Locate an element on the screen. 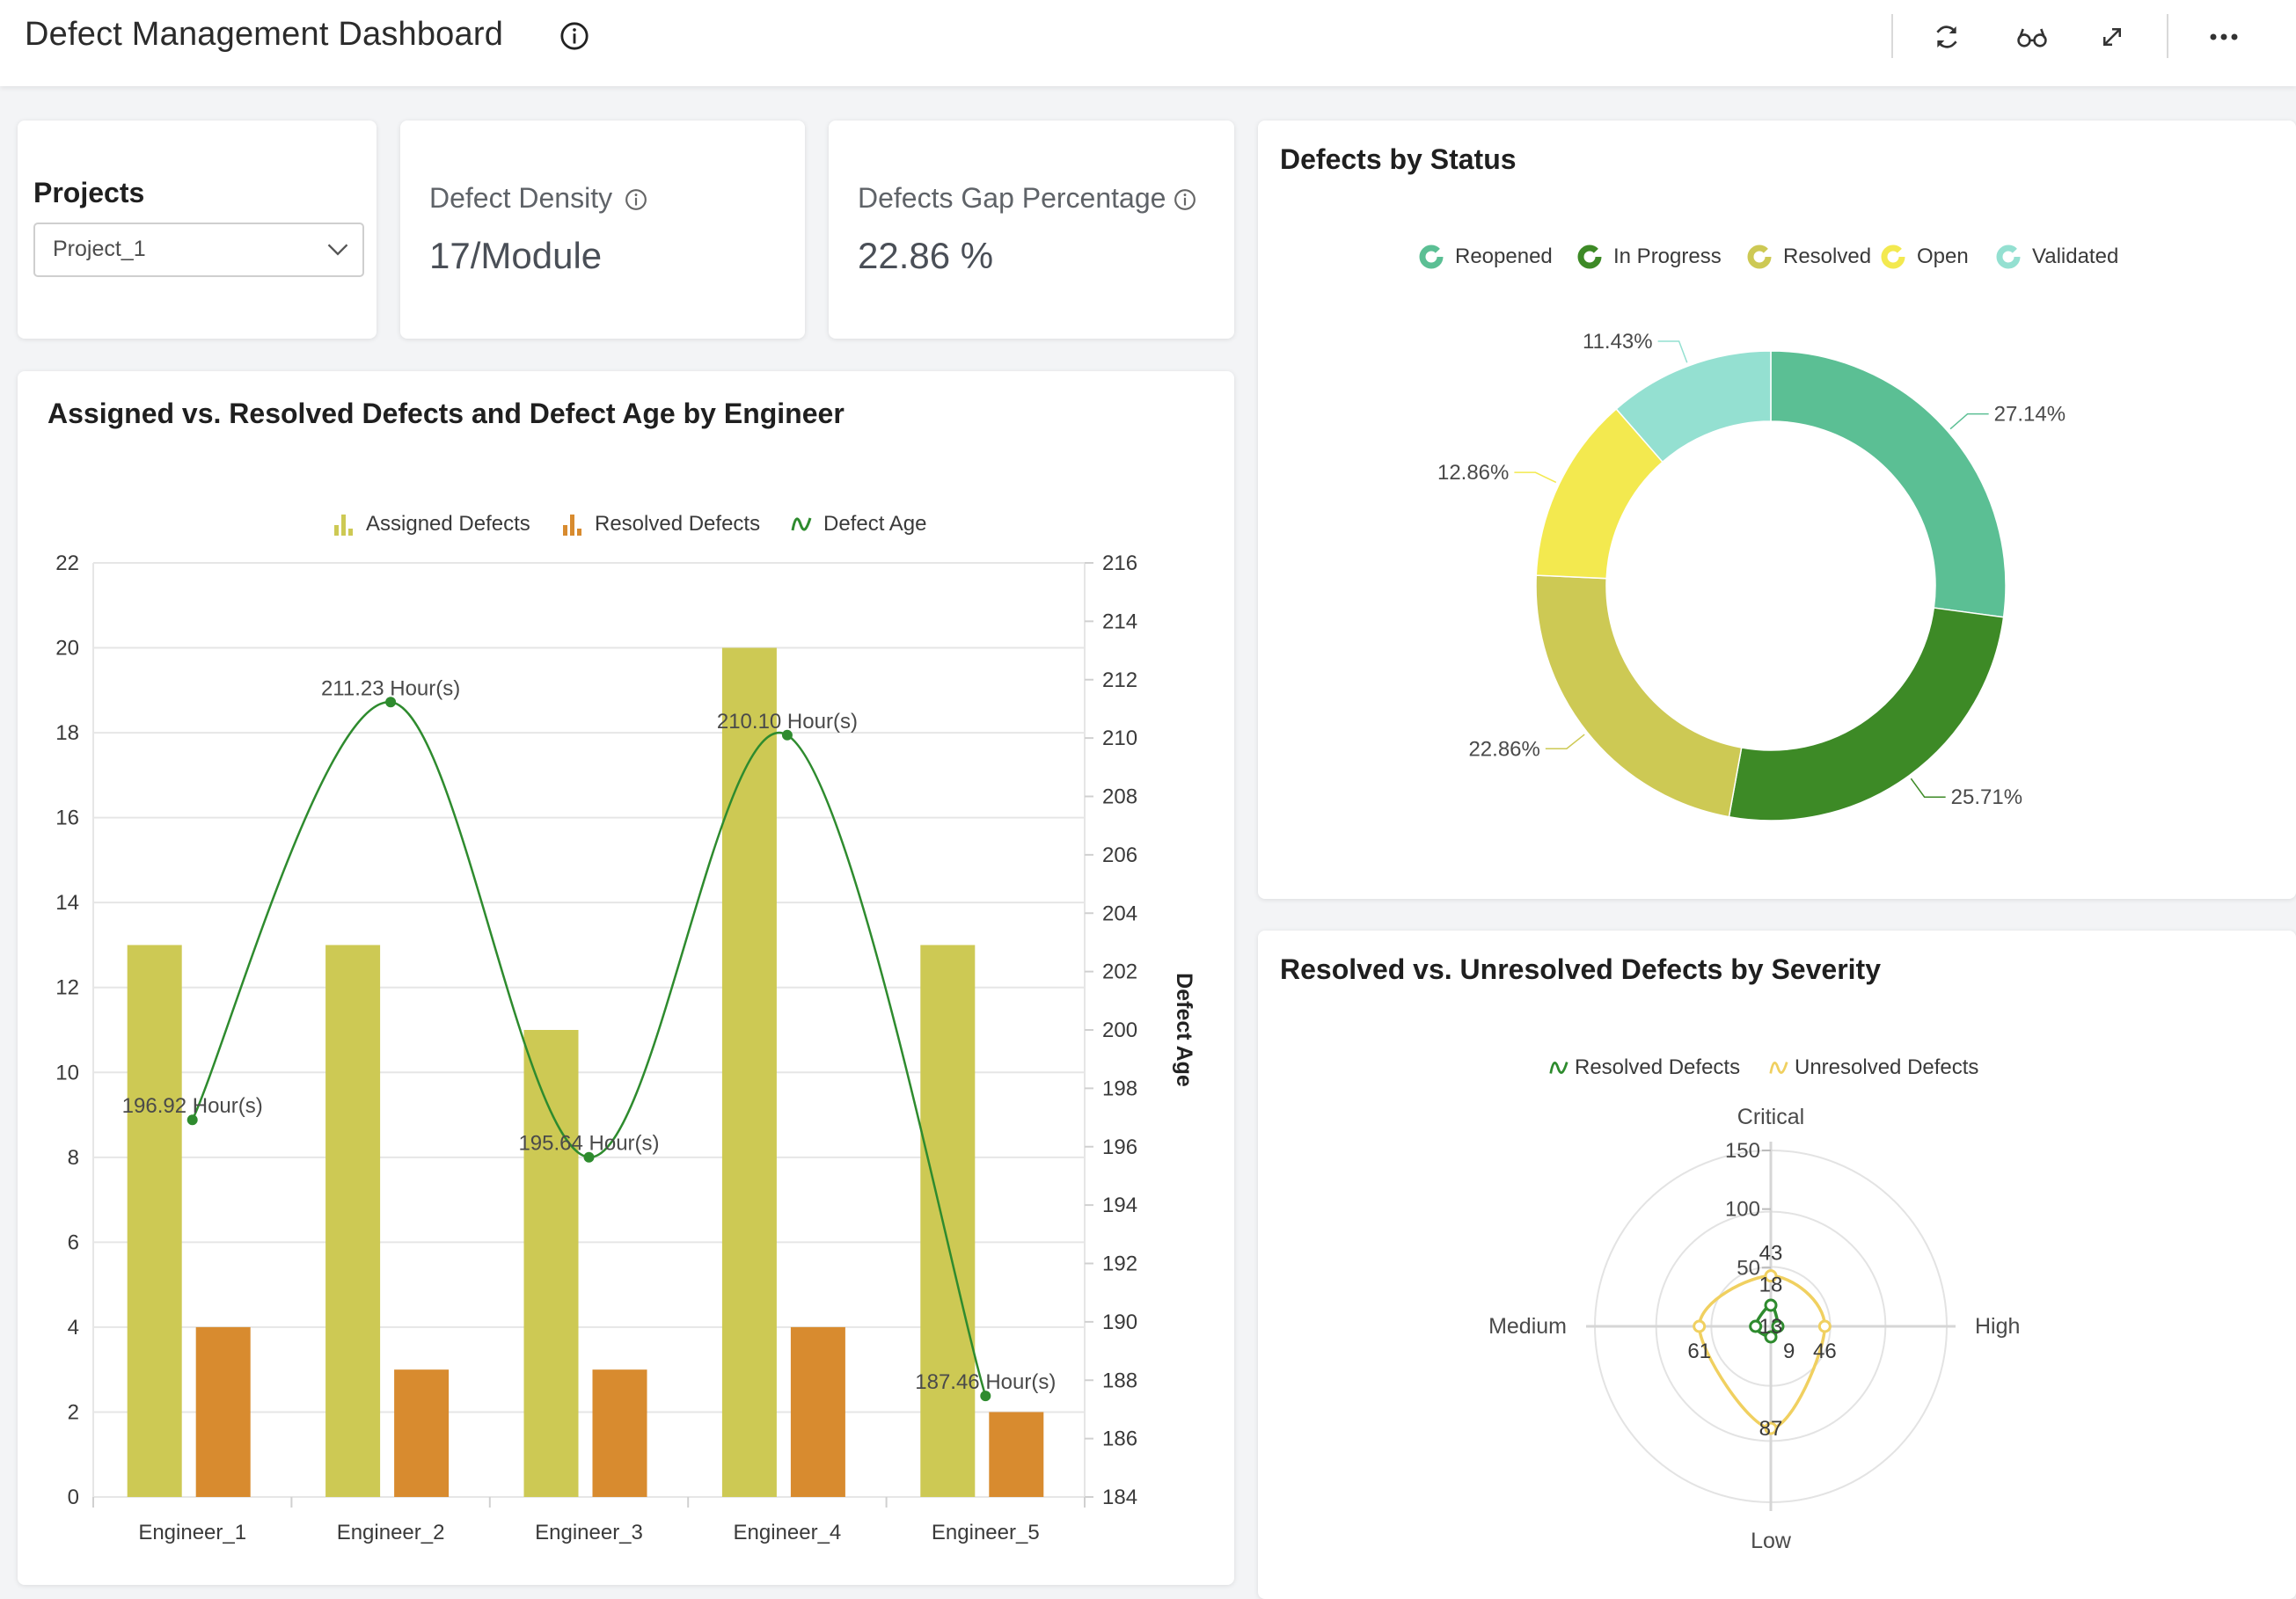 This screenshot has height=1599, width=2296. right-axis-tick-label: 216 is located at coordinates (1119, 563).